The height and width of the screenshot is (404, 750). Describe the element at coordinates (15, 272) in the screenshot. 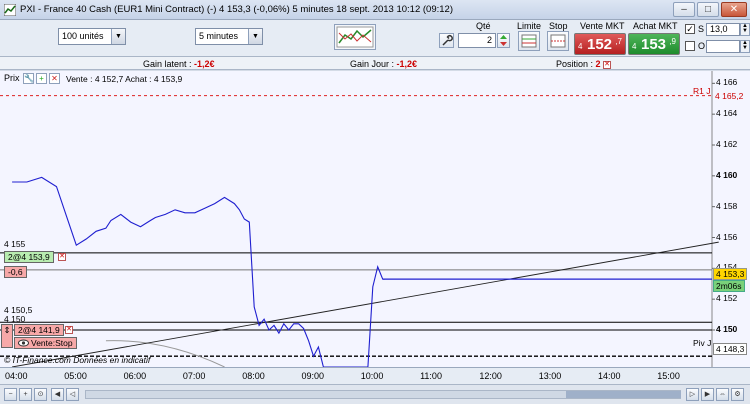

I see `pnl-tag: -0,6` at that location.